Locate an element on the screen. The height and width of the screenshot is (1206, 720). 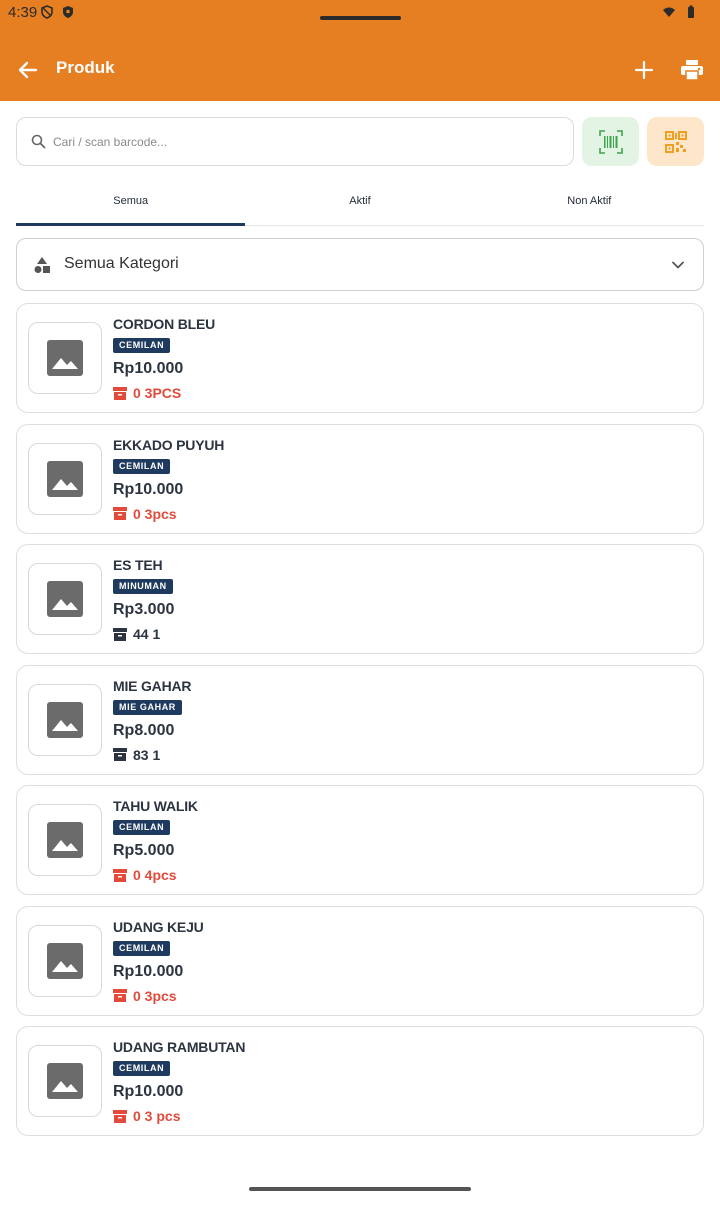
category-badge: MIE GAHAR is located at coordinates (147, 707).